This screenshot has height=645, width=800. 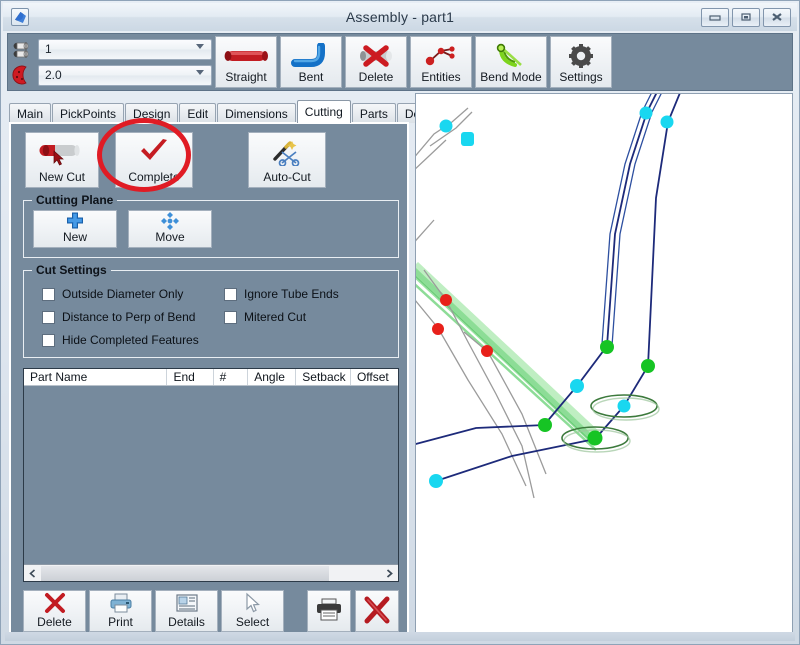 I want to click on scroll-left-arrow, so click(x=32, y=573).